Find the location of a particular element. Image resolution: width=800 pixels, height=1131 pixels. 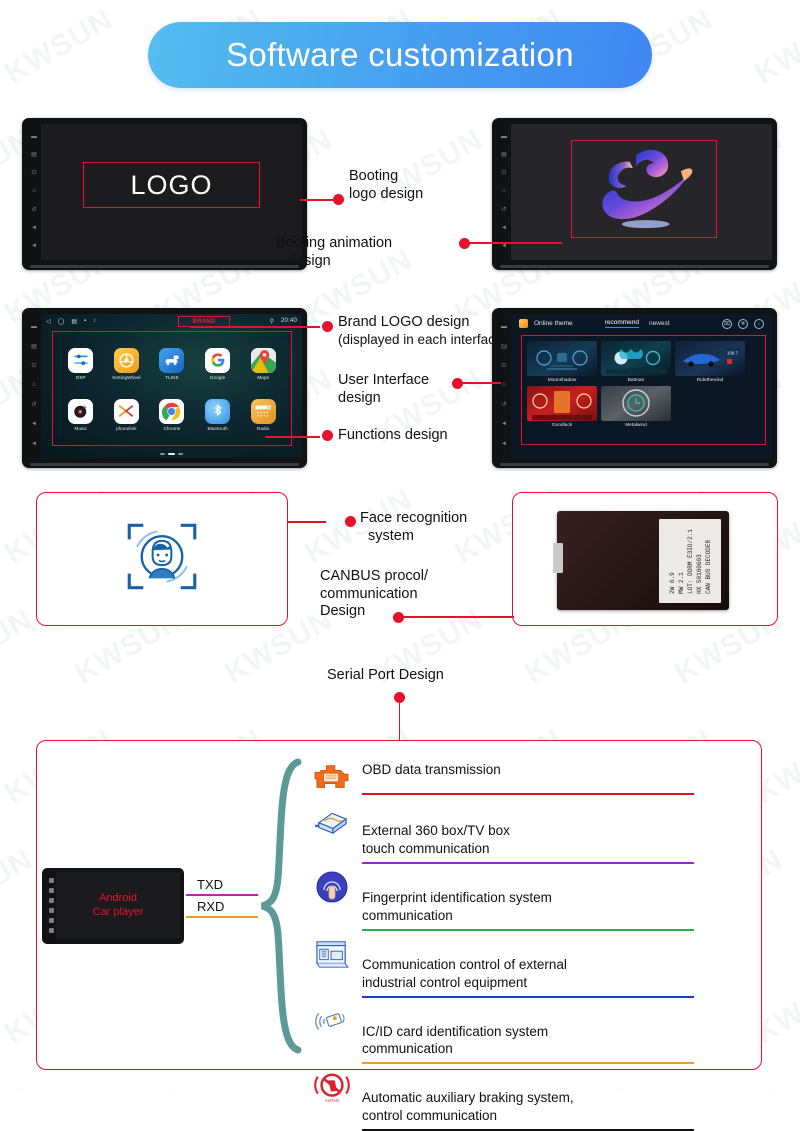

app-google: Google is located at coordinates (218, 363).